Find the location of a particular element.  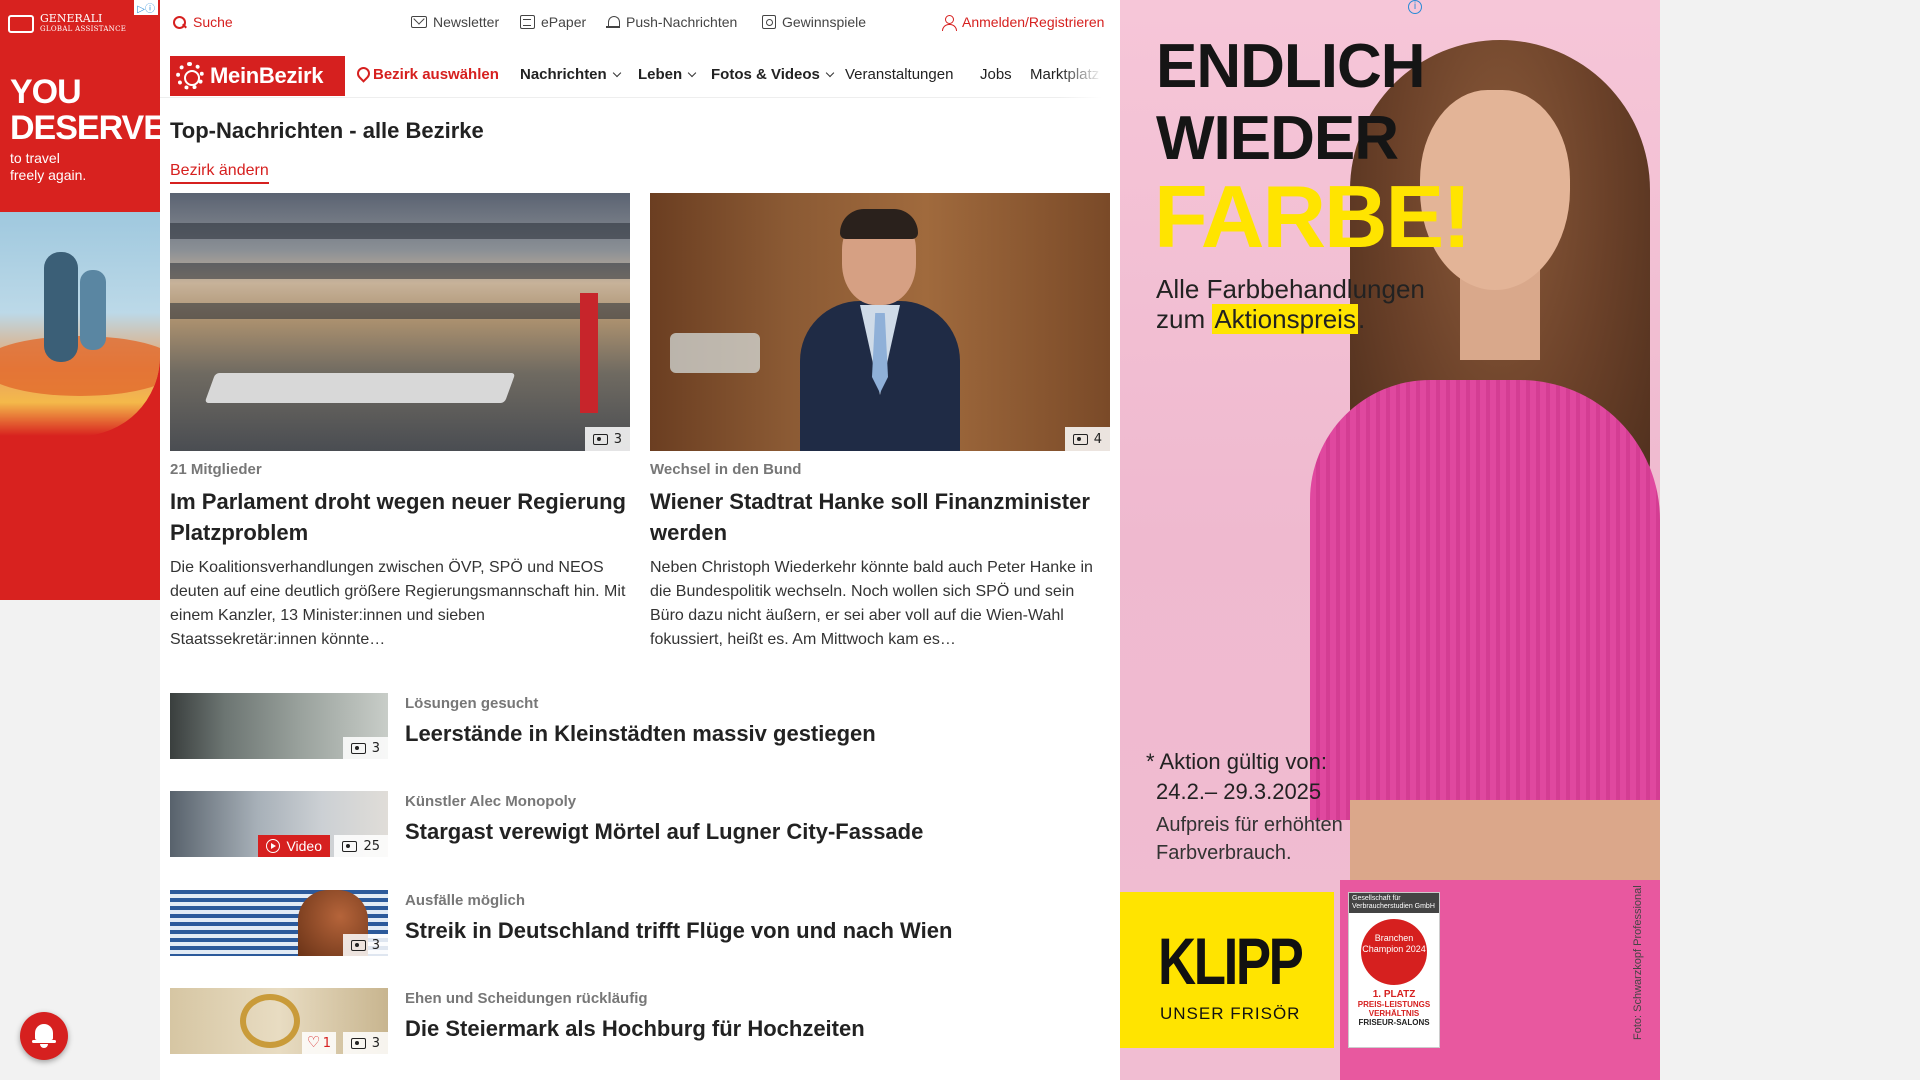

epaper-icon is located at coordinates (527, 22).